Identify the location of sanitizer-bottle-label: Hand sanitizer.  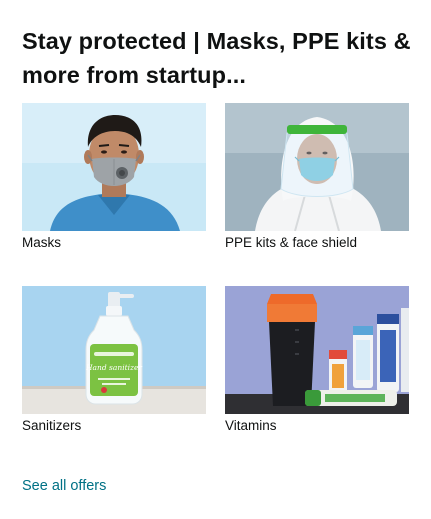
(113, 367).